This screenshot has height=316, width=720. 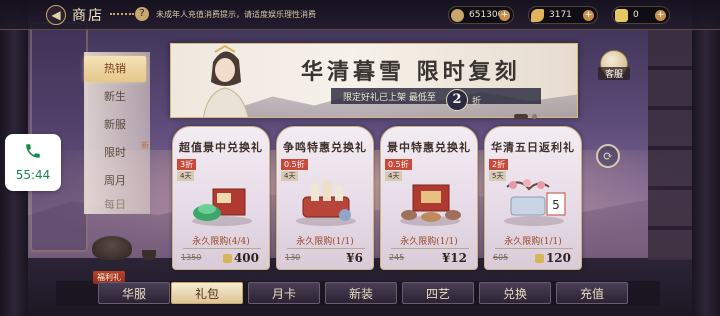 I want to click on price-value: ¥6, so click(x=354, y=258).